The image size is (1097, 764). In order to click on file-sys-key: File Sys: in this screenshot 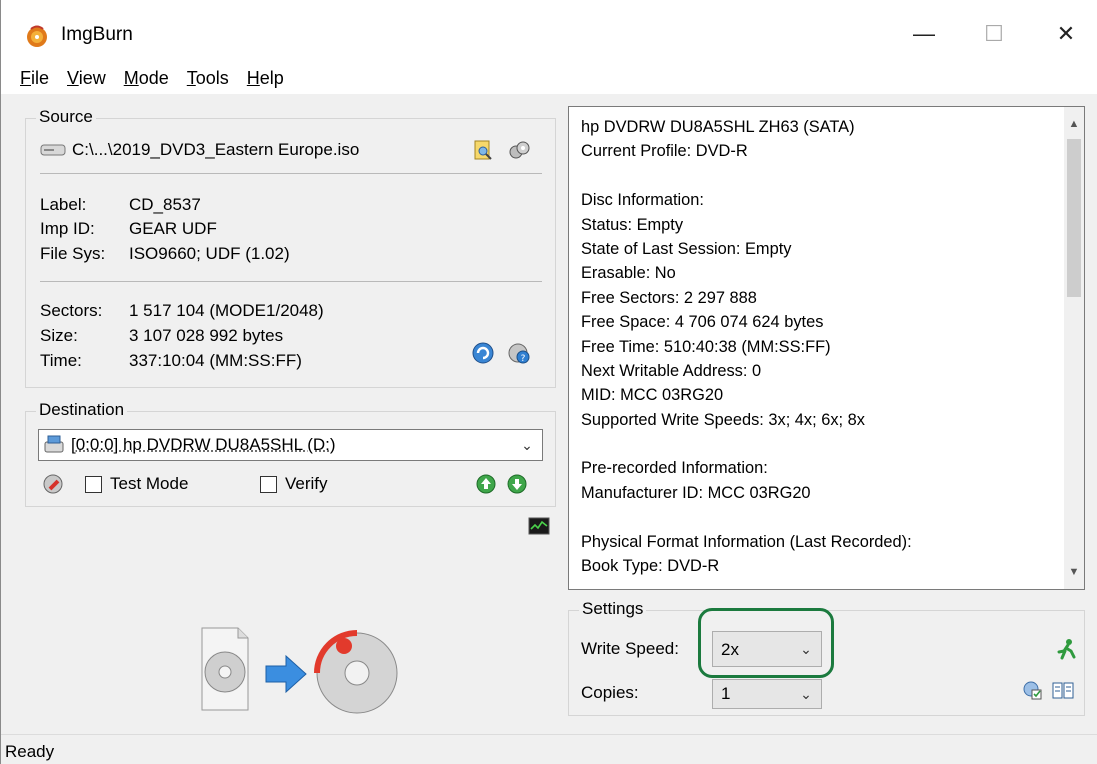, I will do `click(72, 254)`.